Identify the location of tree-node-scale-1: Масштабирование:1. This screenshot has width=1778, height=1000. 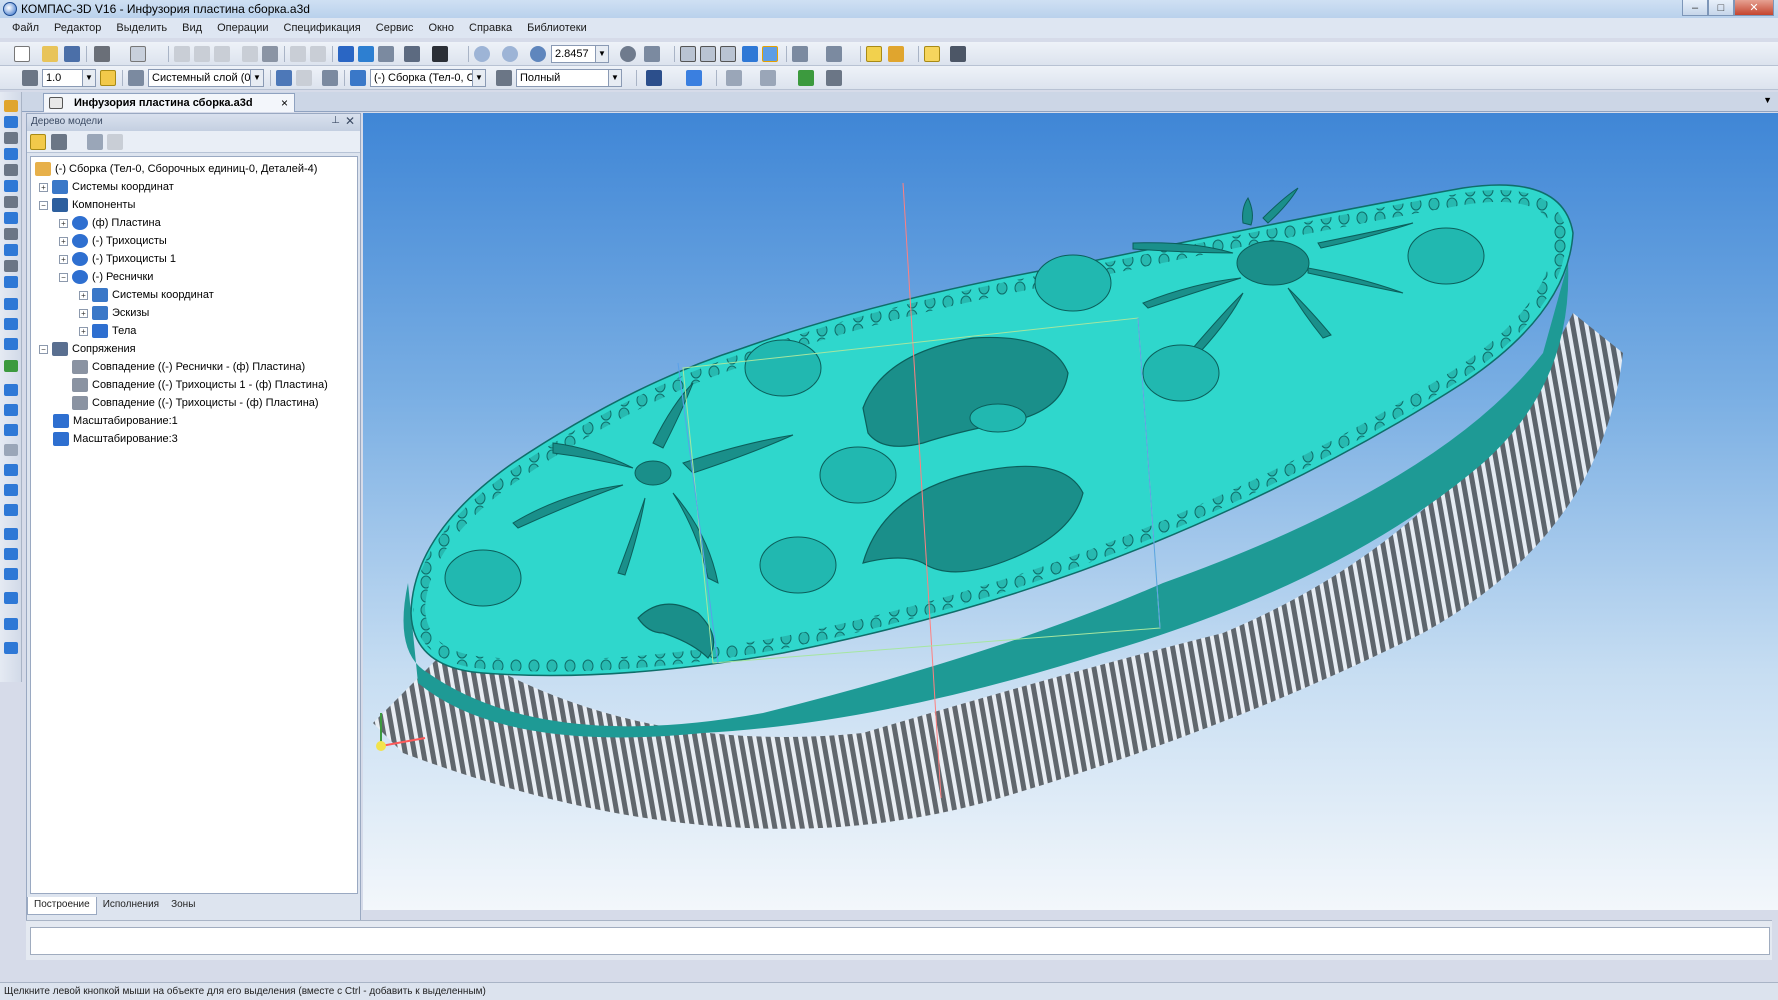
(115, 421).